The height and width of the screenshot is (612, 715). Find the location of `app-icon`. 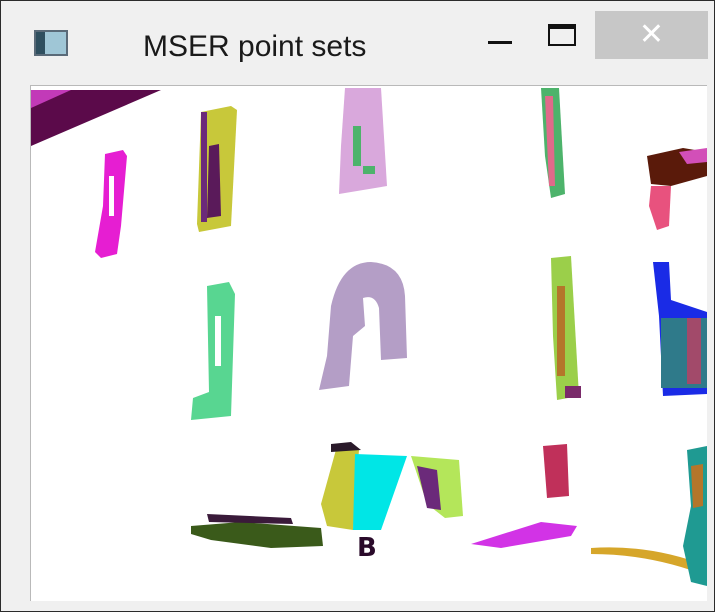

app-icon is located at coordinates (51, 43).